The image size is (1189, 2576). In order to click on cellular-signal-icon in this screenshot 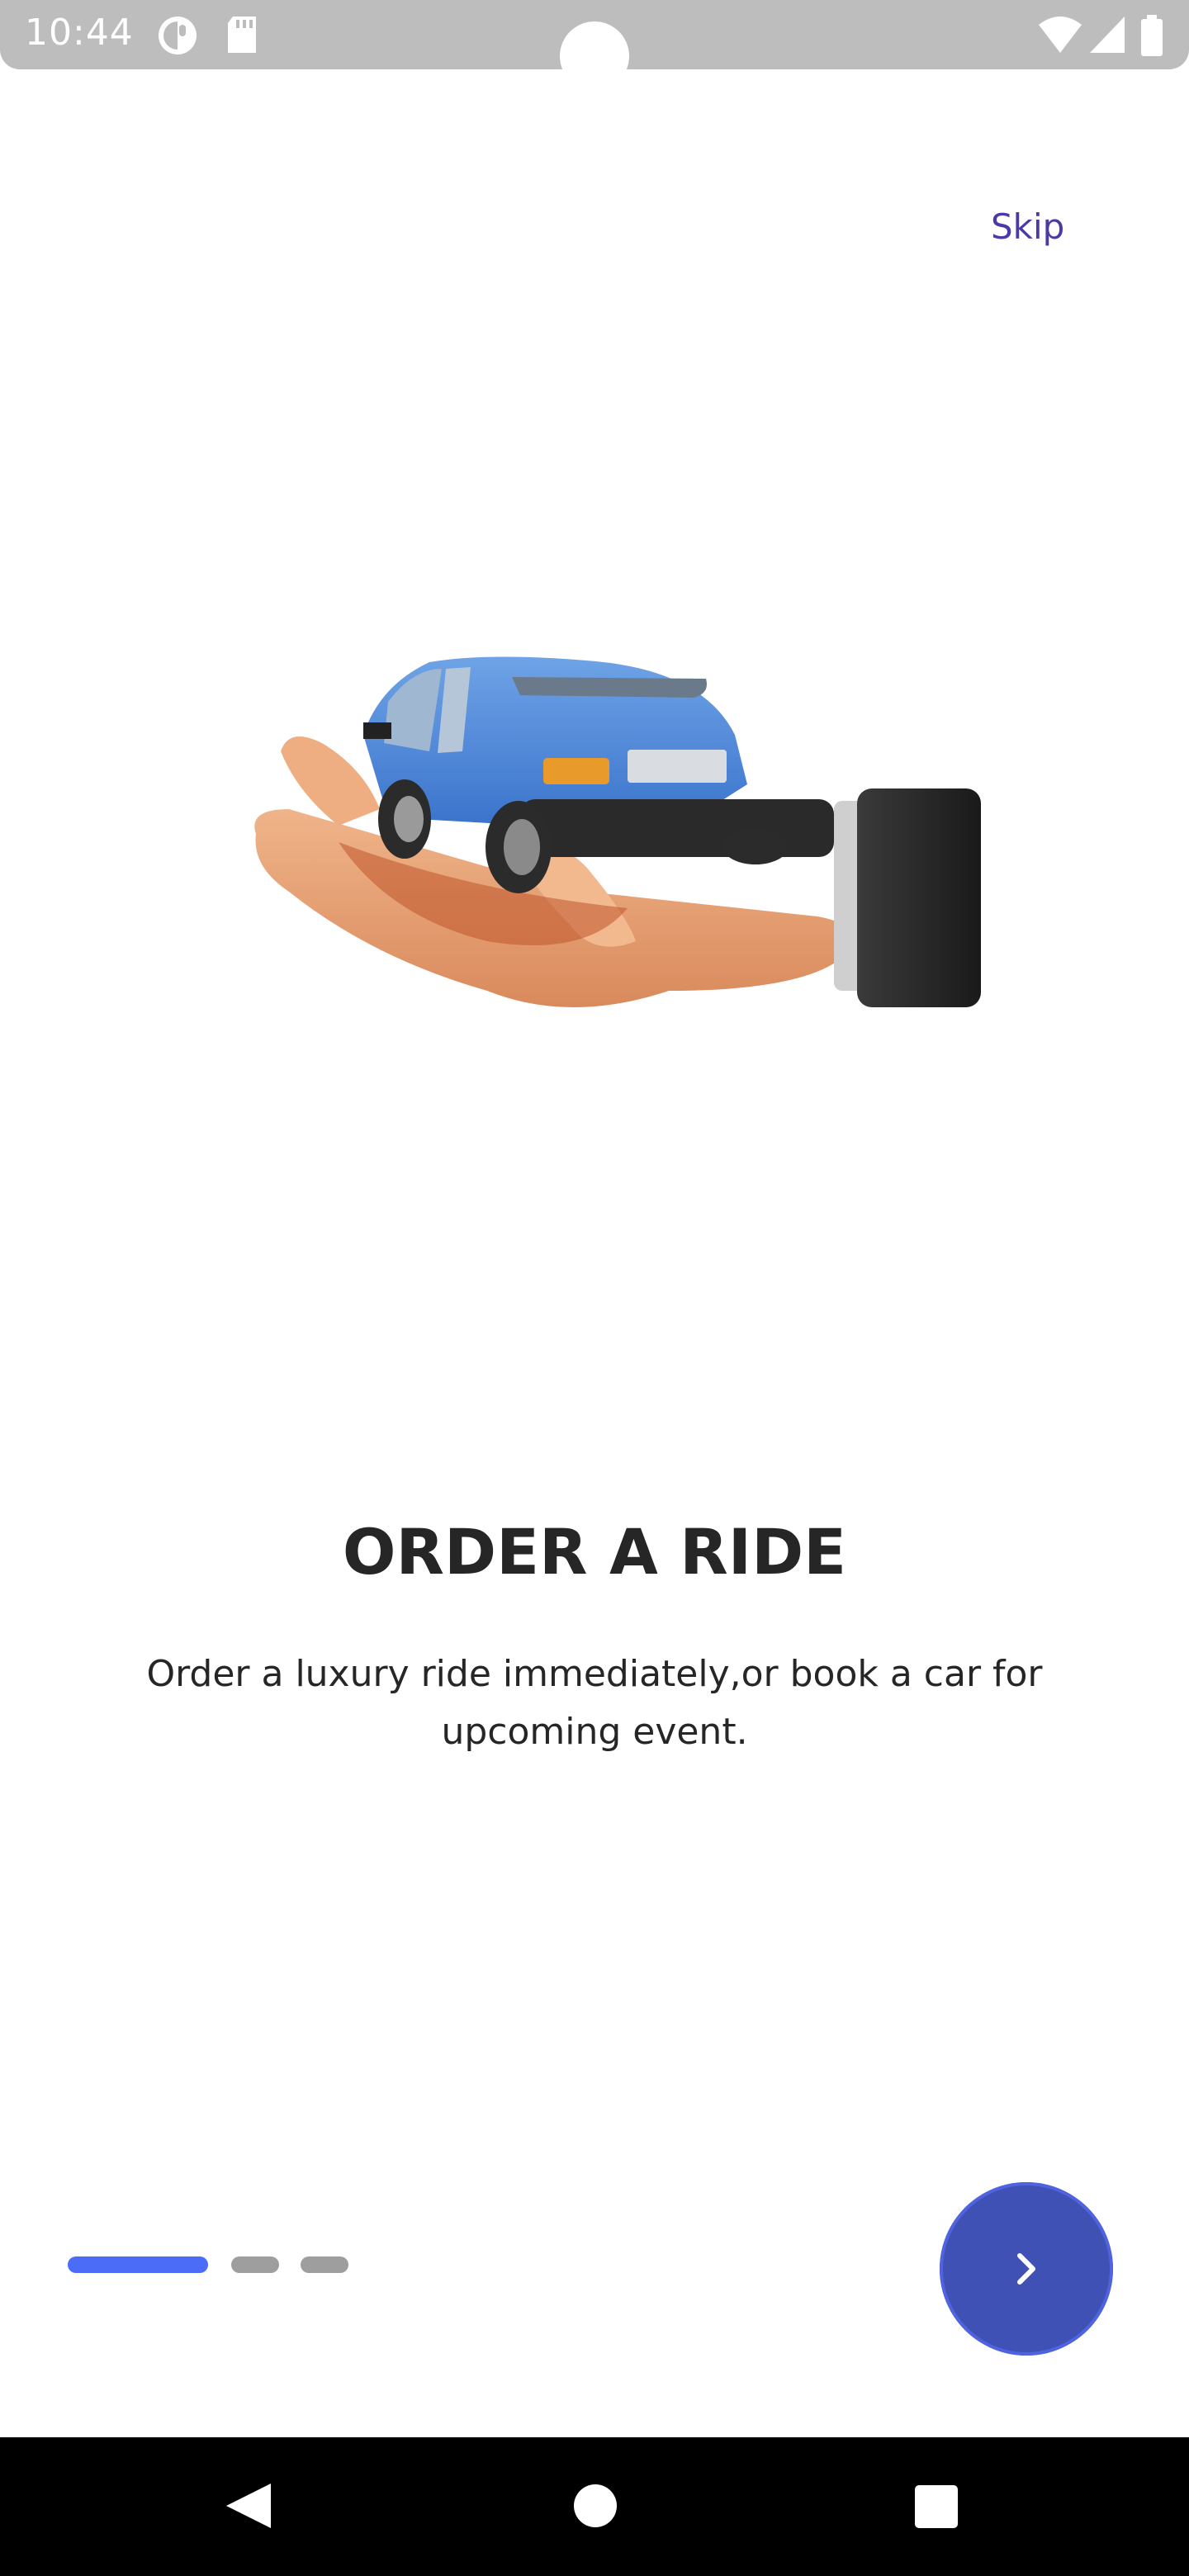, I will do `click(1107, 35)`.